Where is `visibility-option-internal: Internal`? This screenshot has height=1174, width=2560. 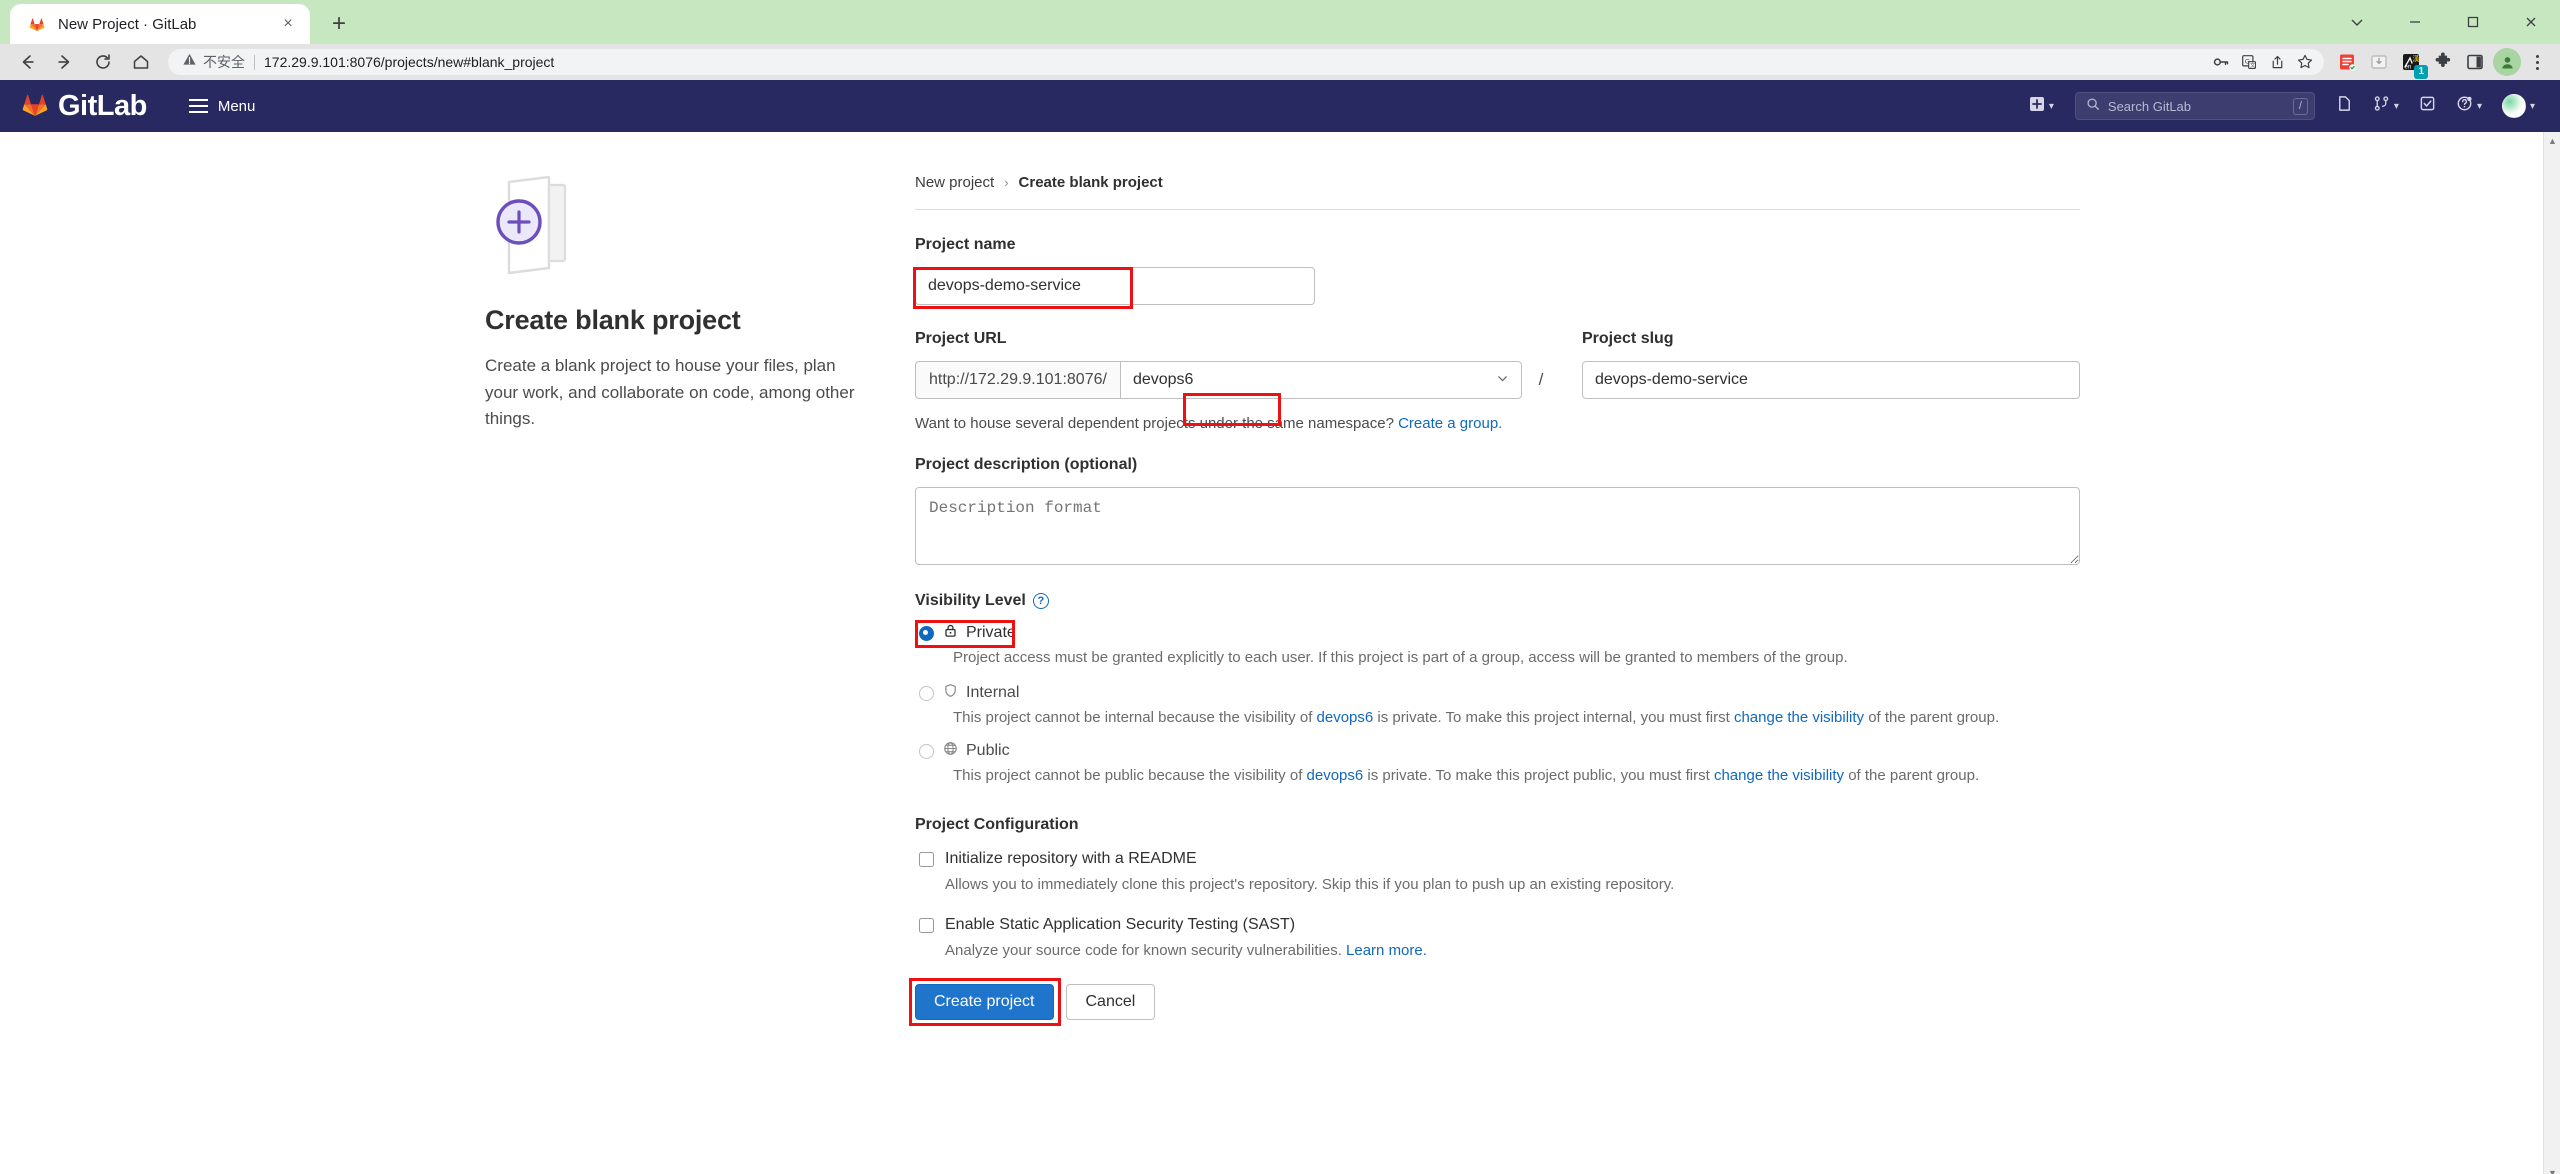 visibility-option-internal: Internal is located at coordinates (1497, 693).